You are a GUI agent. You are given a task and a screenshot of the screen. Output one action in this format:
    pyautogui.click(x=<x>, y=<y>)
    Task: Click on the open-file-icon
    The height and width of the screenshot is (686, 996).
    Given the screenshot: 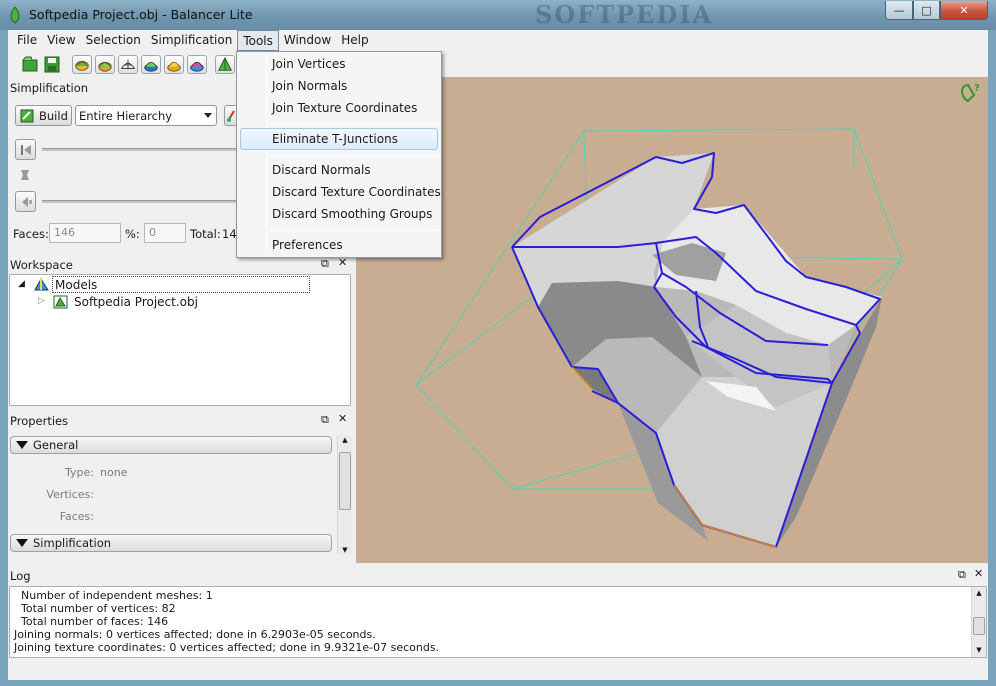 What is the action you would take?
    pyautogui.click(x=30, y=64)
    